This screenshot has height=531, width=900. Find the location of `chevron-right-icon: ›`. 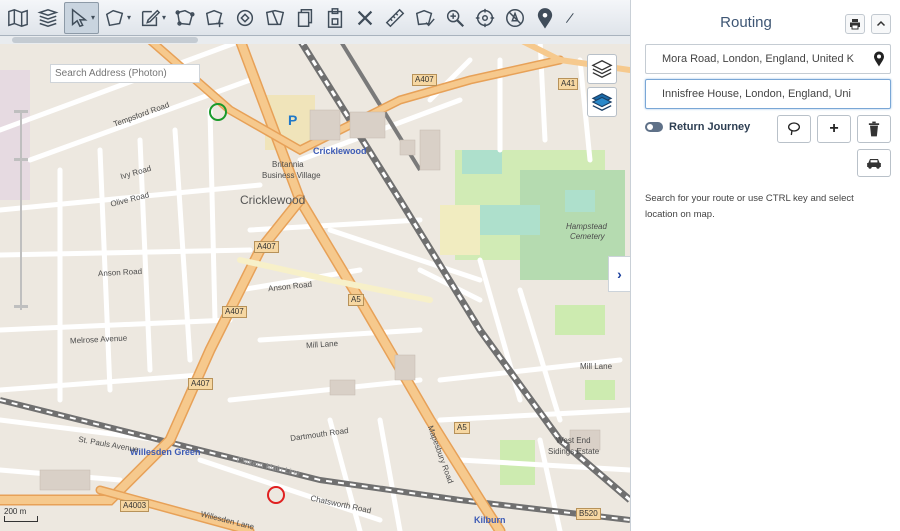

chevron-right-icon: › is located at coordinates (619, 274).